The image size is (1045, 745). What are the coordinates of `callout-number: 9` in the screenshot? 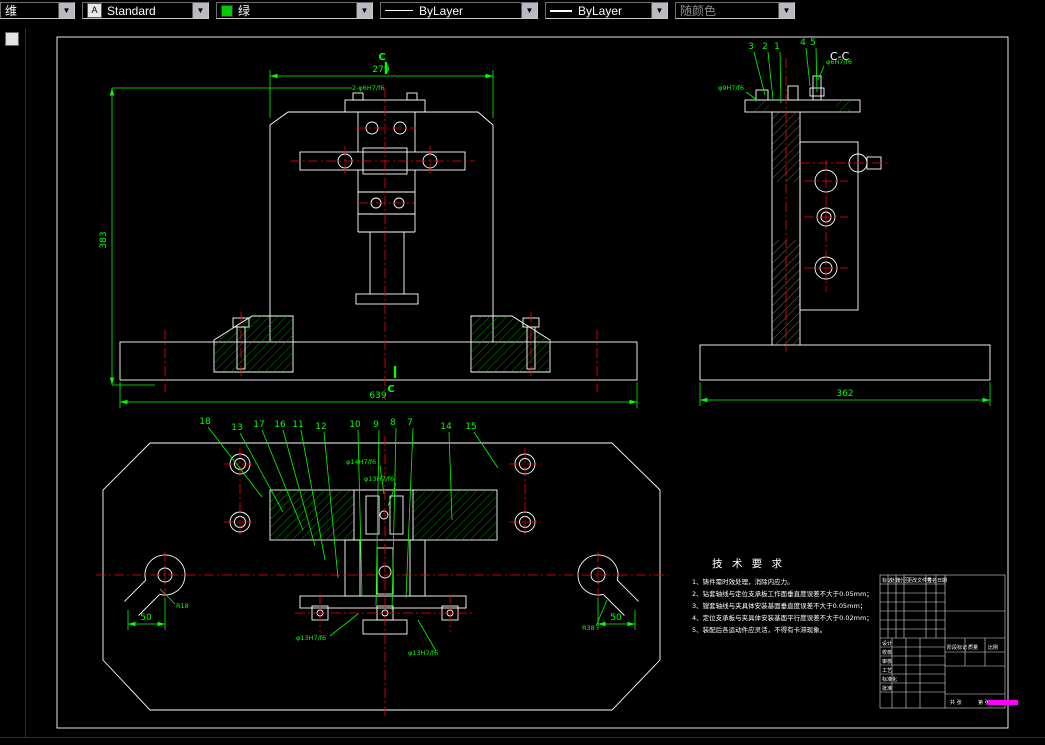 It's located at (376, 425).